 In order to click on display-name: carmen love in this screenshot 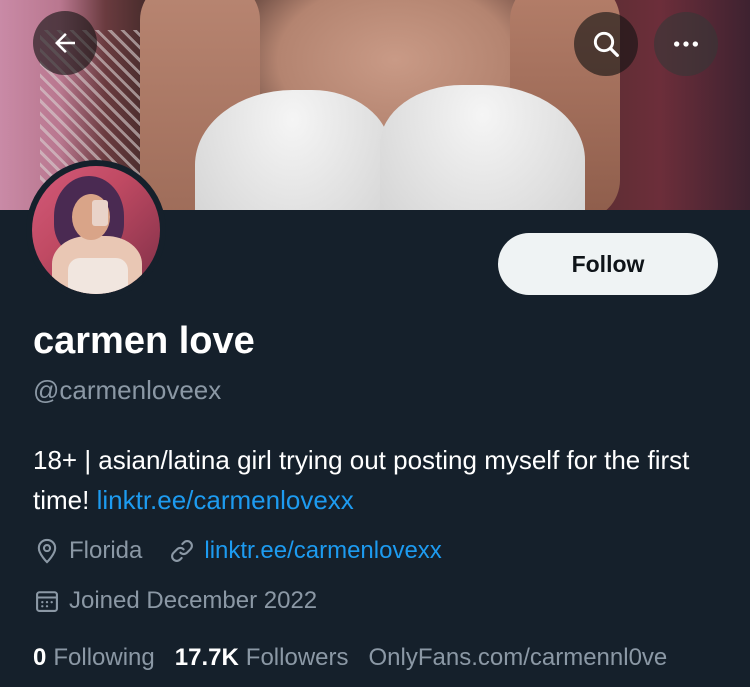, I will do `click(144, 341)`.